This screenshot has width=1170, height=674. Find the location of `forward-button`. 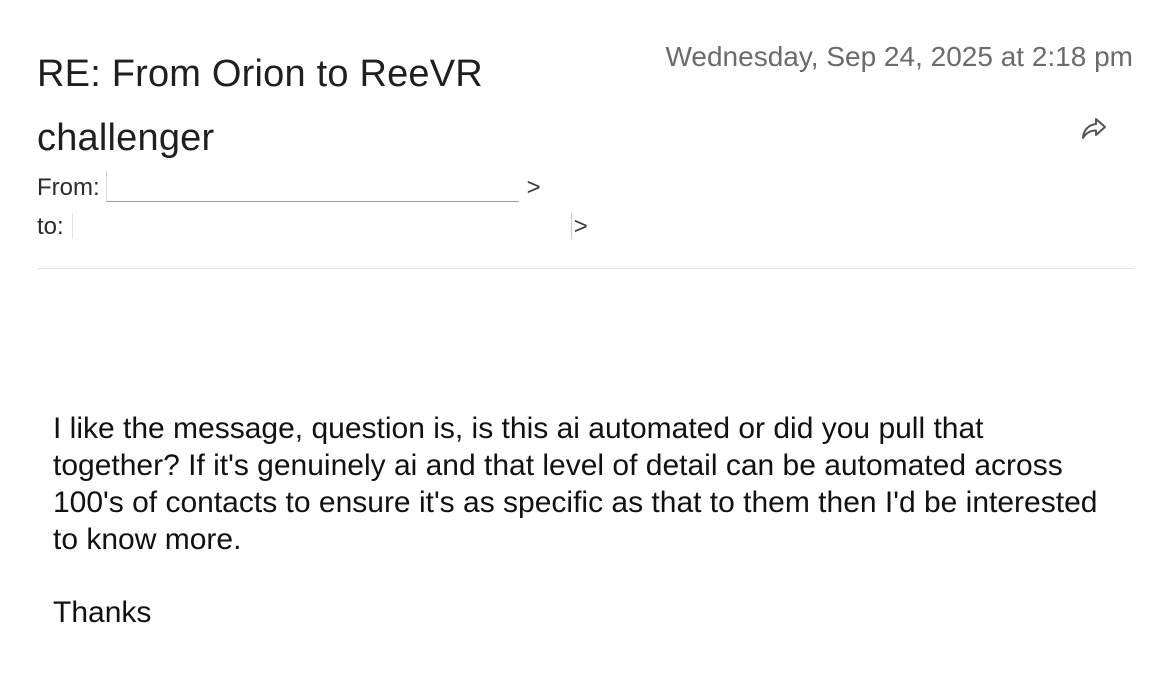

forward-button is located at coordinates (1094, 129).